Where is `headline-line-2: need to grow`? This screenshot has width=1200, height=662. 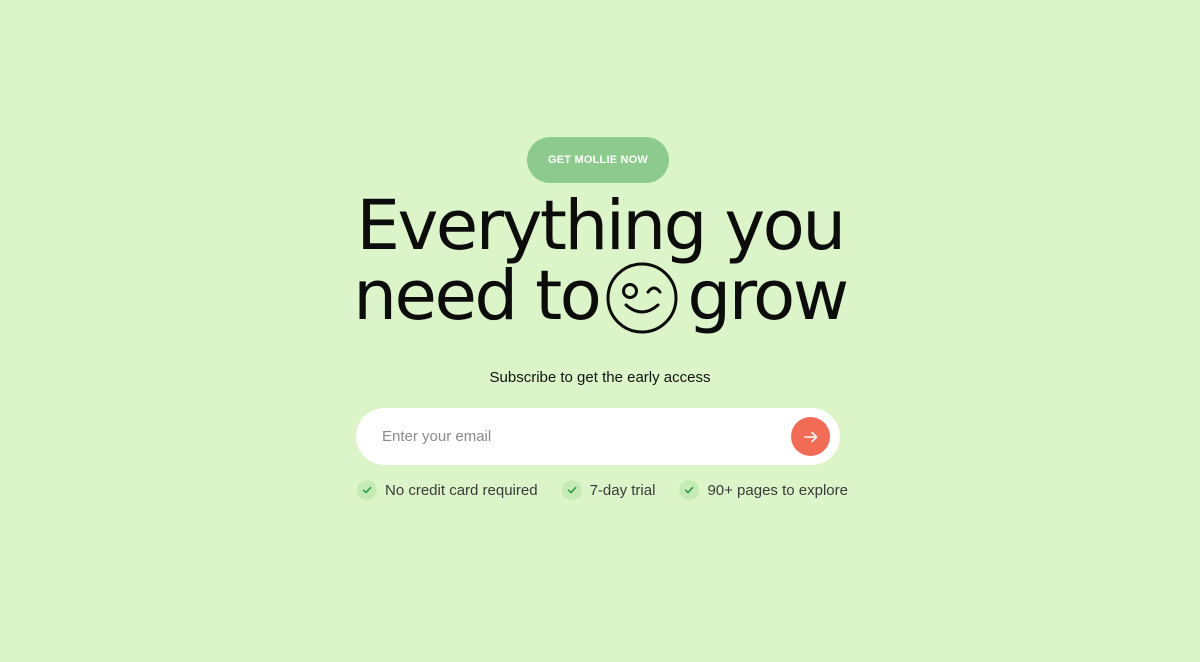 headline-line-2: need to grow is located at coordinates (600, 295).